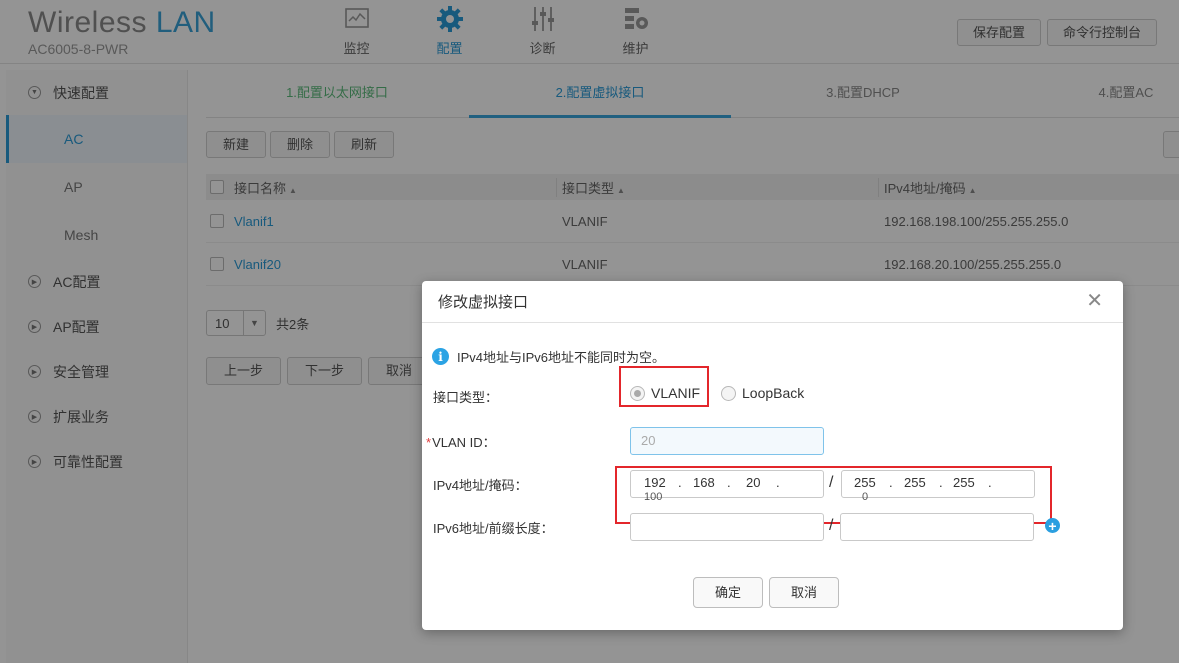 Image resolution: width=1179 pixels, height=663 pixels. What do you see at coordinates (1094, 301) in the screenshot?
I see `close-icon: ✕` at bounding box center [1094, 301].